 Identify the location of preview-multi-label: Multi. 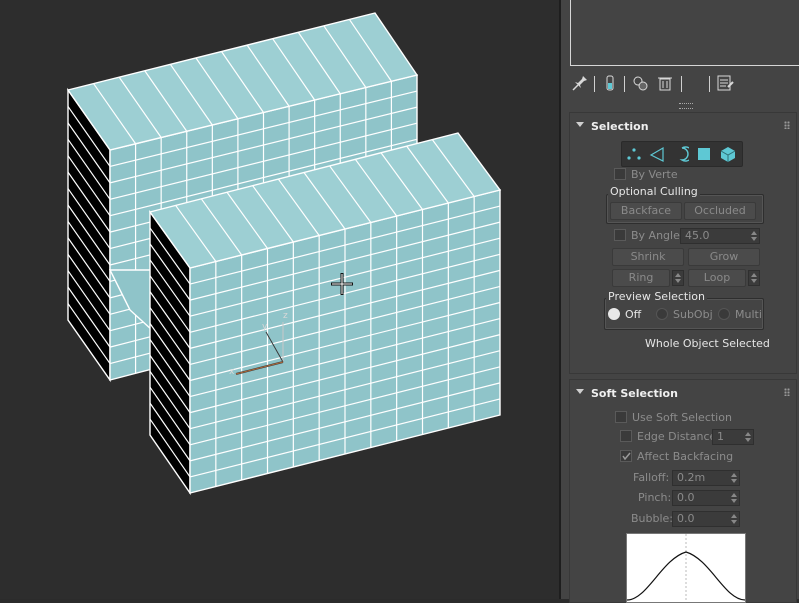
(748, 314).